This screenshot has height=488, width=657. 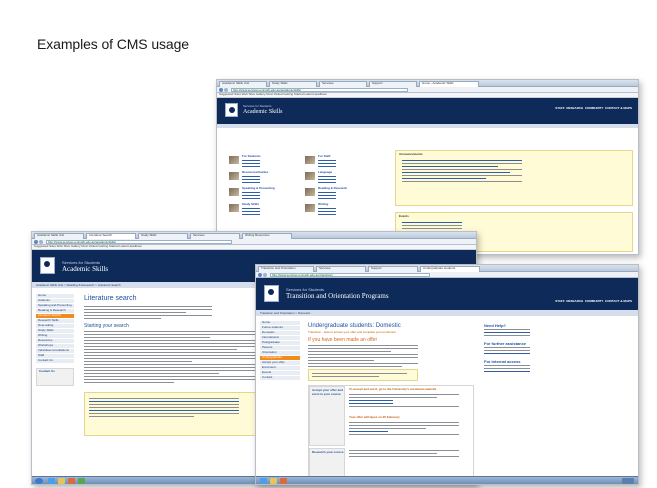 What do you see at coordinates (411, 154) in the screenshot?
I see `announcements-heading: Announcements` at bounding box center [411, 154].